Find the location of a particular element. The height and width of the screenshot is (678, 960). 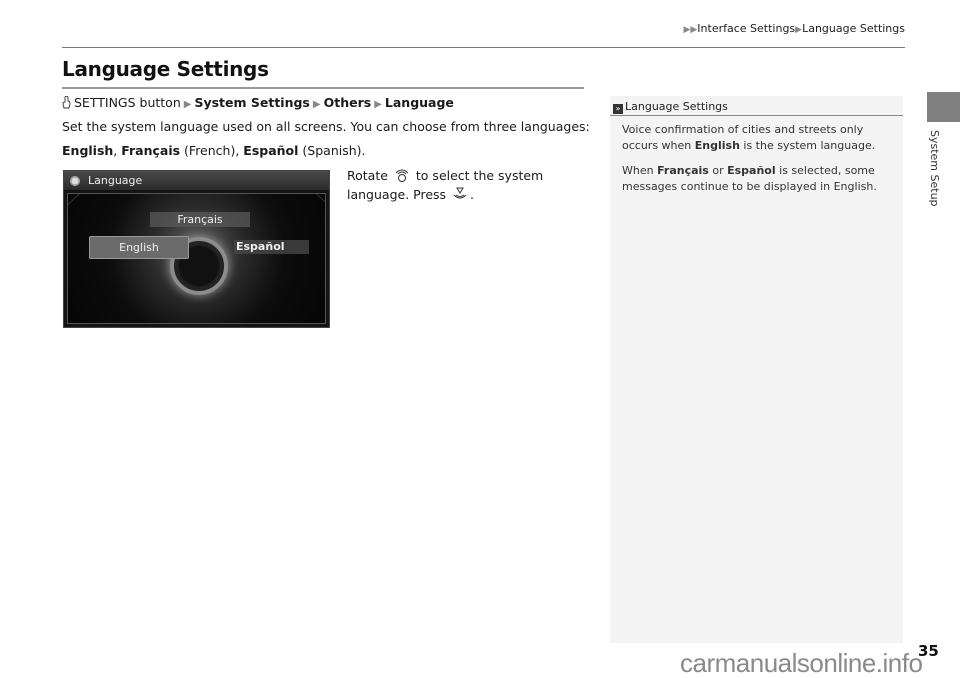

rotate-knob-icon is located at coordinates (402, 175).